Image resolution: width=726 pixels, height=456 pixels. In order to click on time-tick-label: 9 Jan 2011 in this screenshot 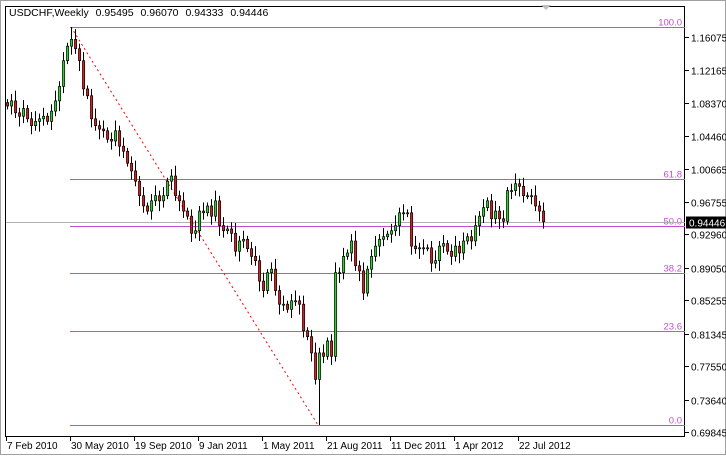, I will do `click(223, 446)`.